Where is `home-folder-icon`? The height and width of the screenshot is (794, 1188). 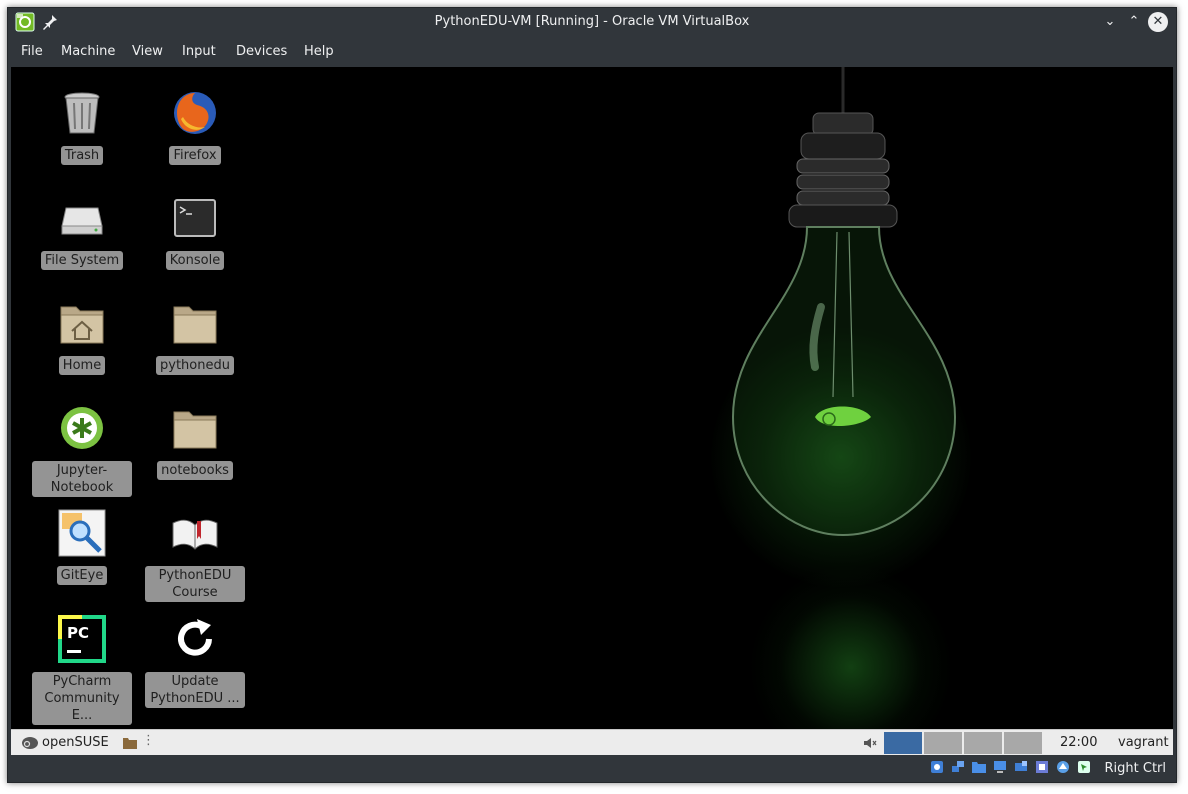 home-folder-icon is located at coordinates (82, 325).